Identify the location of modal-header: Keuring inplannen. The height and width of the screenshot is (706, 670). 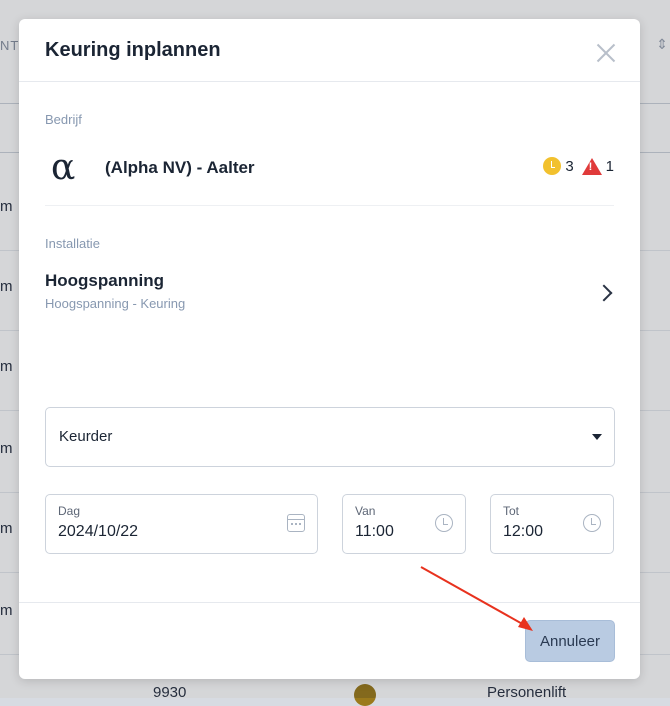
(329, 50).